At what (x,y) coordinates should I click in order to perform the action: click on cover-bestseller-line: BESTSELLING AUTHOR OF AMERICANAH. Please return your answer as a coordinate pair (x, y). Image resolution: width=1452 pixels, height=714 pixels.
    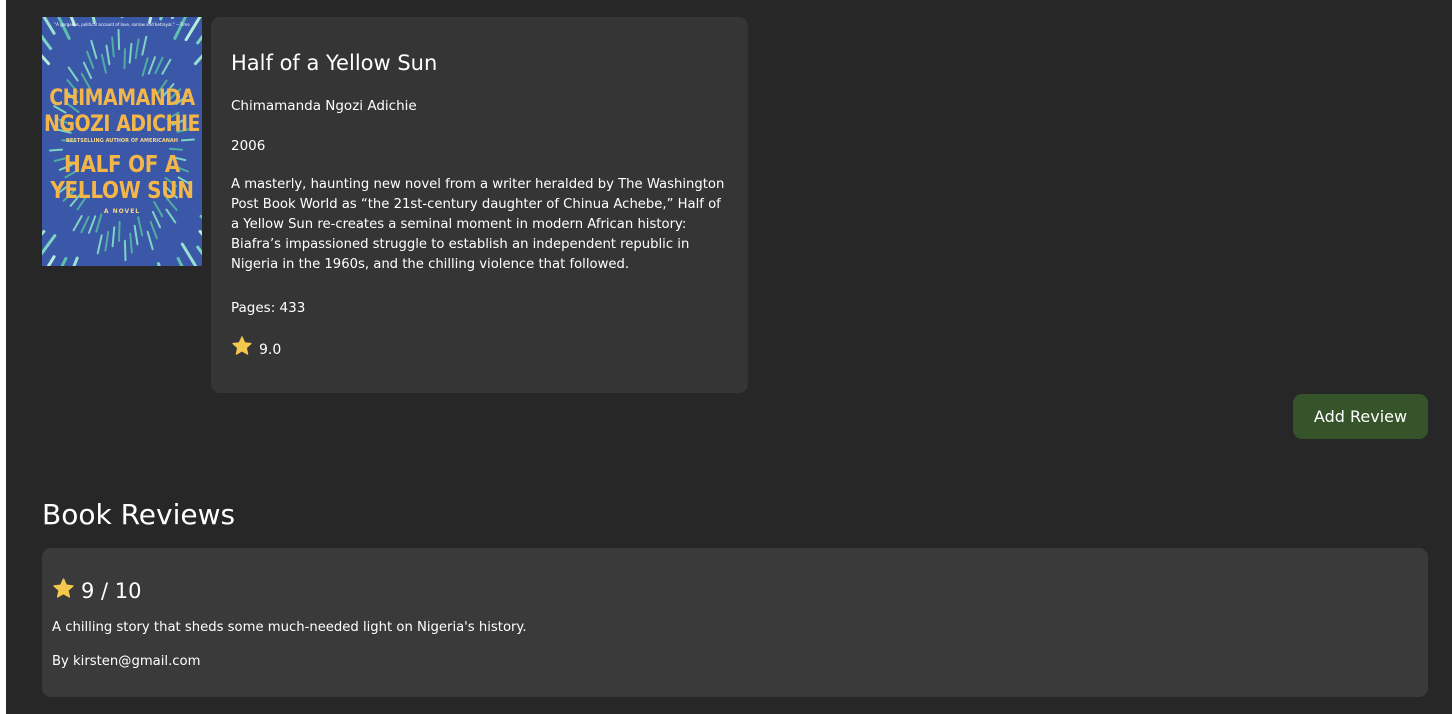
    Looking at the image, I should click on (122, 141).